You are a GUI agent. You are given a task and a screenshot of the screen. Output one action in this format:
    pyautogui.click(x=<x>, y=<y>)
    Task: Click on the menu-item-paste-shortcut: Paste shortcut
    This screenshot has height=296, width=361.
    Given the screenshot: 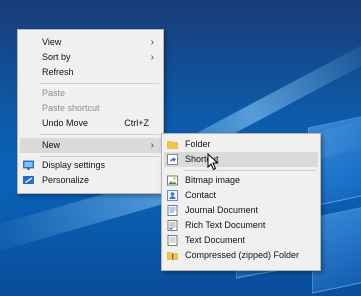 What is the action you would take?
    pyautogui.click(x=90, y=108)
    